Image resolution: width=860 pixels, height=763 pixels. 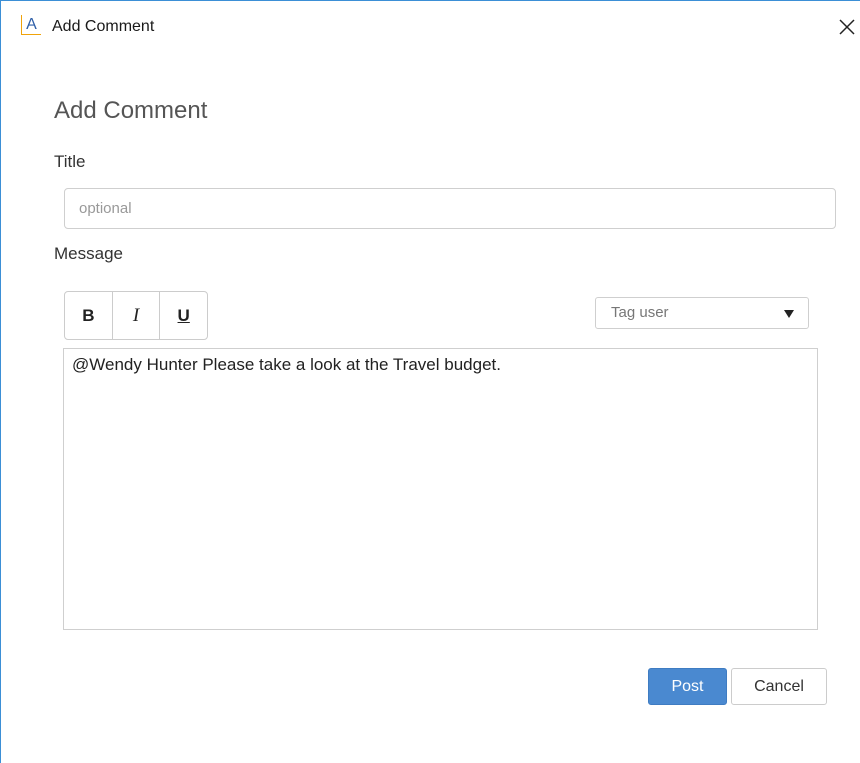 What do you see at coordinates (70, 161) in the screenshot?
I see `title-label: Title` at bounding box center [70, 161].